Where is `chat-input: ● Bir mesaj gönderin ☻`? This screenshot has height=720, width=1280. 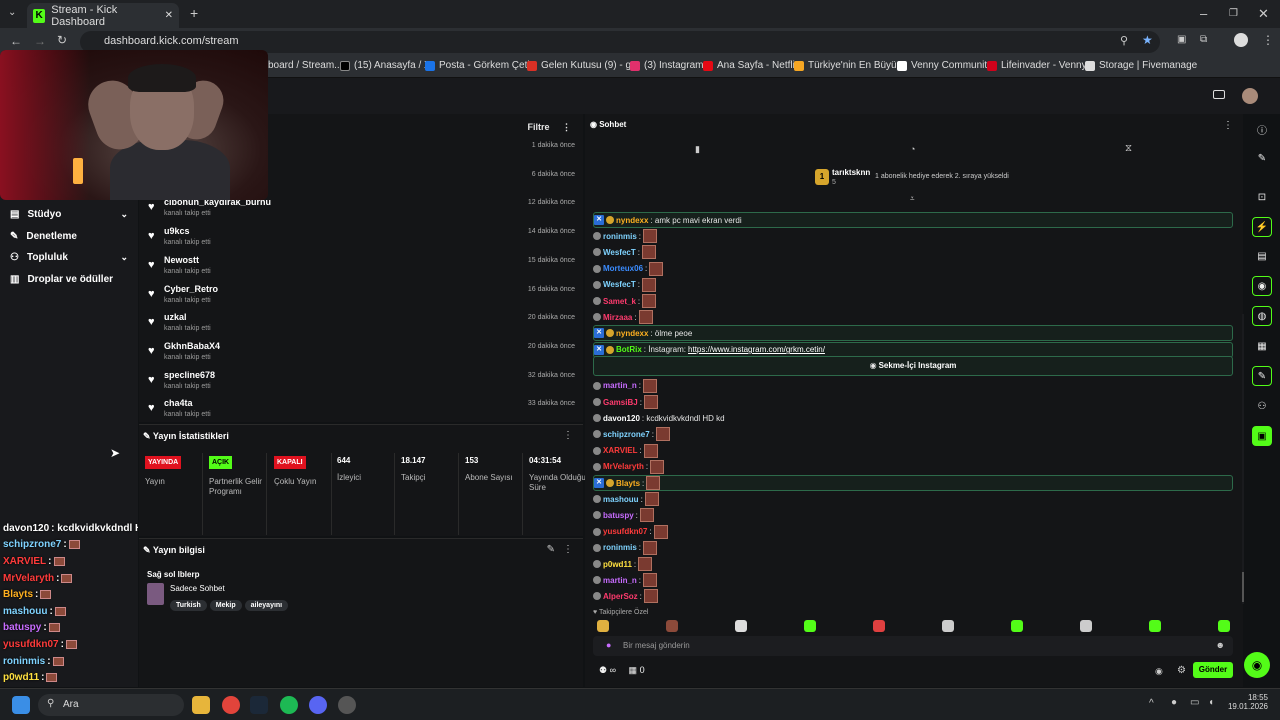
chat-input: ● Bir mesaj gönderin ☻ is located at coordinates (913, 646).